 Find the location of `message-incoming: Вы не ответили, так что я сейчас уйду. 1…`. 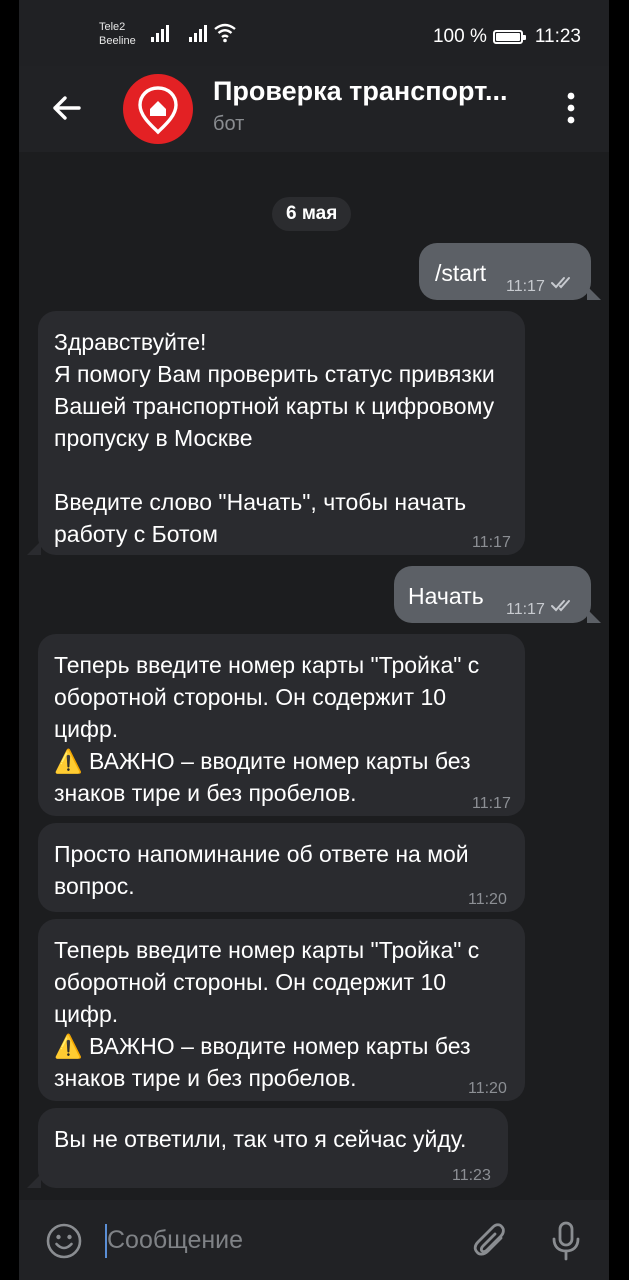

message-incoming: Вы не ответили, так что я сейчас уйду. 1… is located at coordinates (273, 1148).